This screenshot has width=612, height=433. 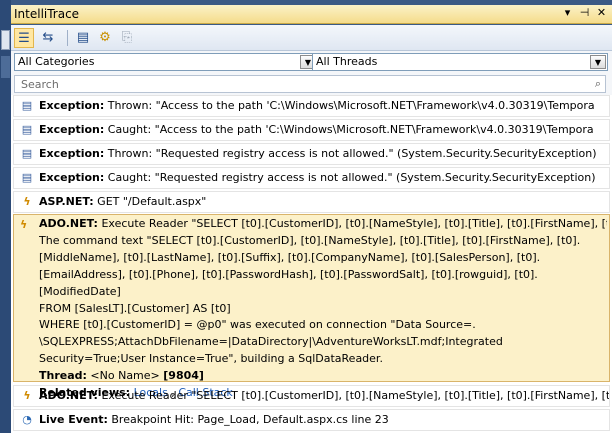 What do you see at coordinates (311, 38) in the screenshot?
I see `toolbar: ☰ ⇆ ▤ ⚙ ⎘` at bounding box center [311, 38].